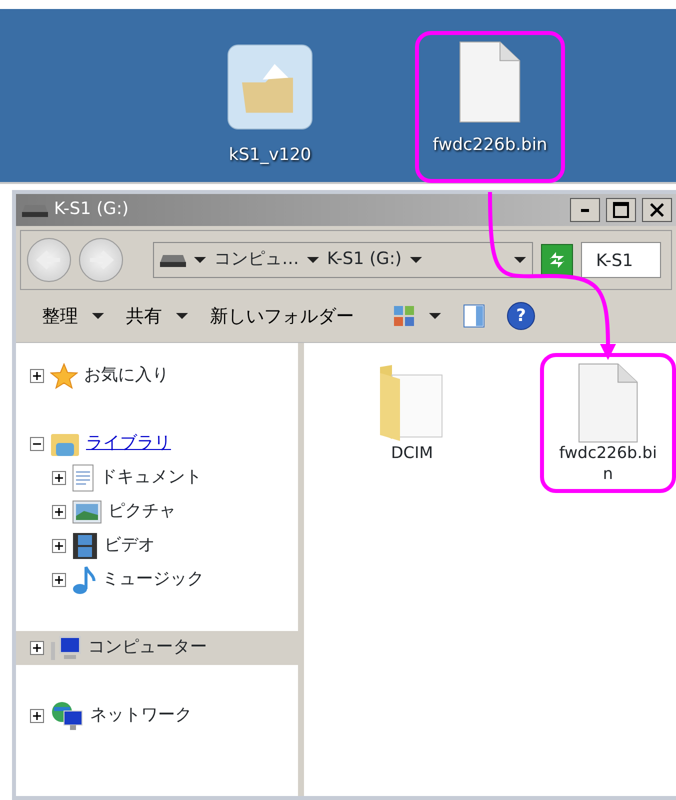 The height and width of the screenshot is (800, 676). I want to click on maximize-icon, so click(620, 210).